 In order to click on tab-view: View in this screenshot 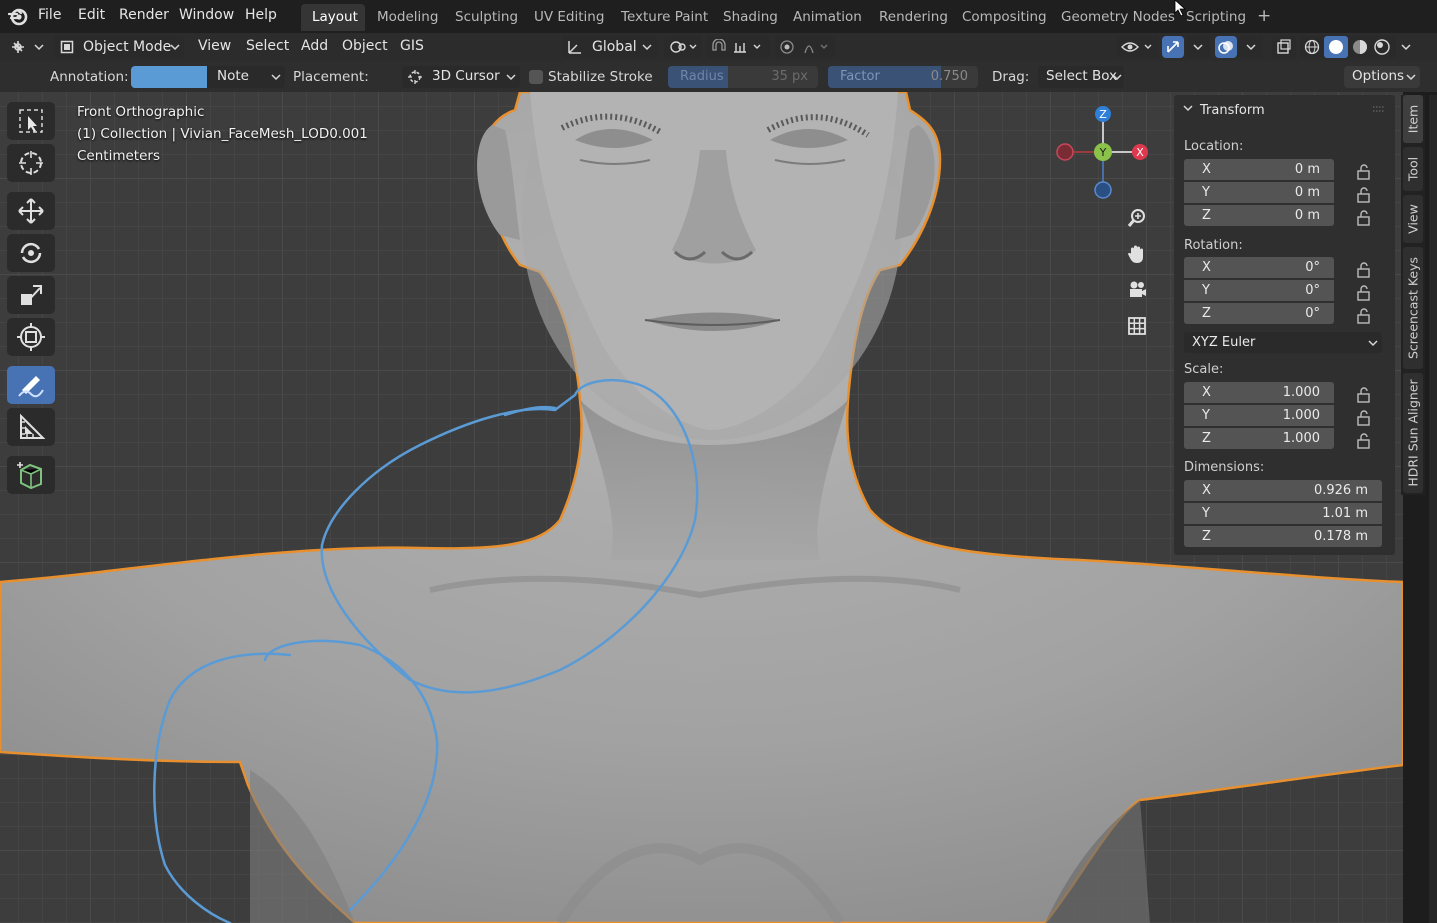, I will do `click(1413, 219)`.